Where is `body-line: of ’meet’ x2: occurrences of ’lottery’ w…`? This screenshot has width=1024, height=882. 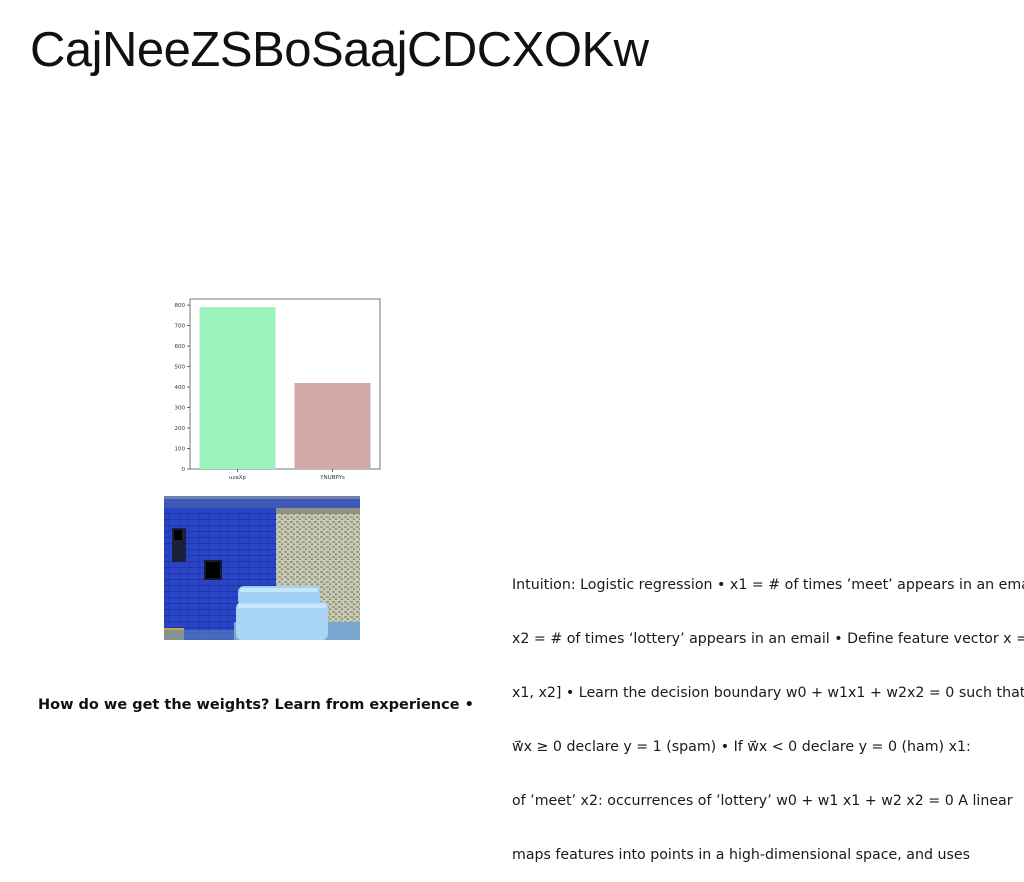 body-line: of ’meet’ x2: occurrences of ’lottery’ w… is located at coordinates (762, 801).